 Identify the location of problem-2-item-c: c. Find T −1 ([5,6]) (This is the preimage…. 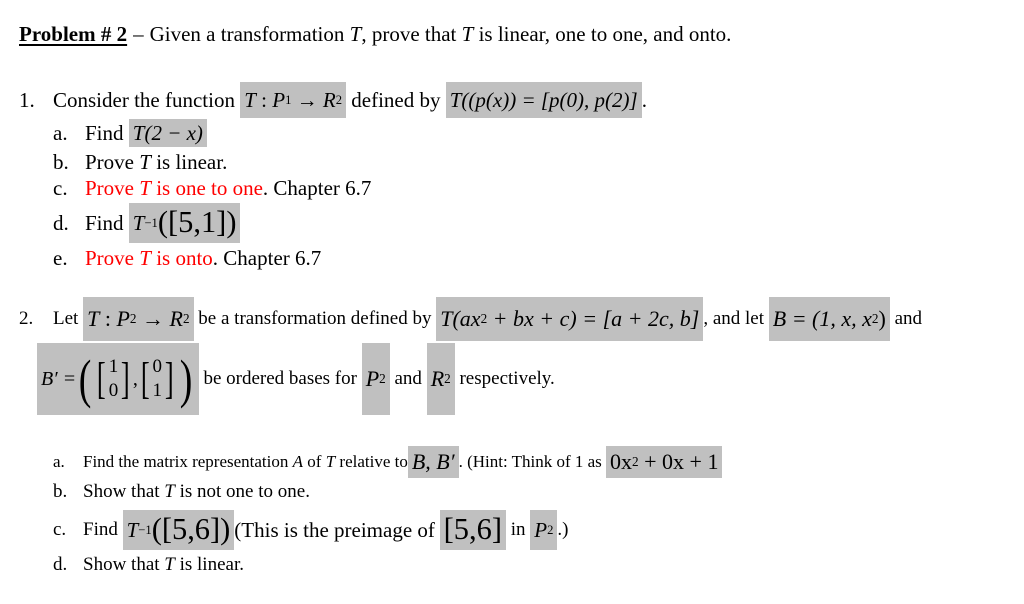
(310, 530).